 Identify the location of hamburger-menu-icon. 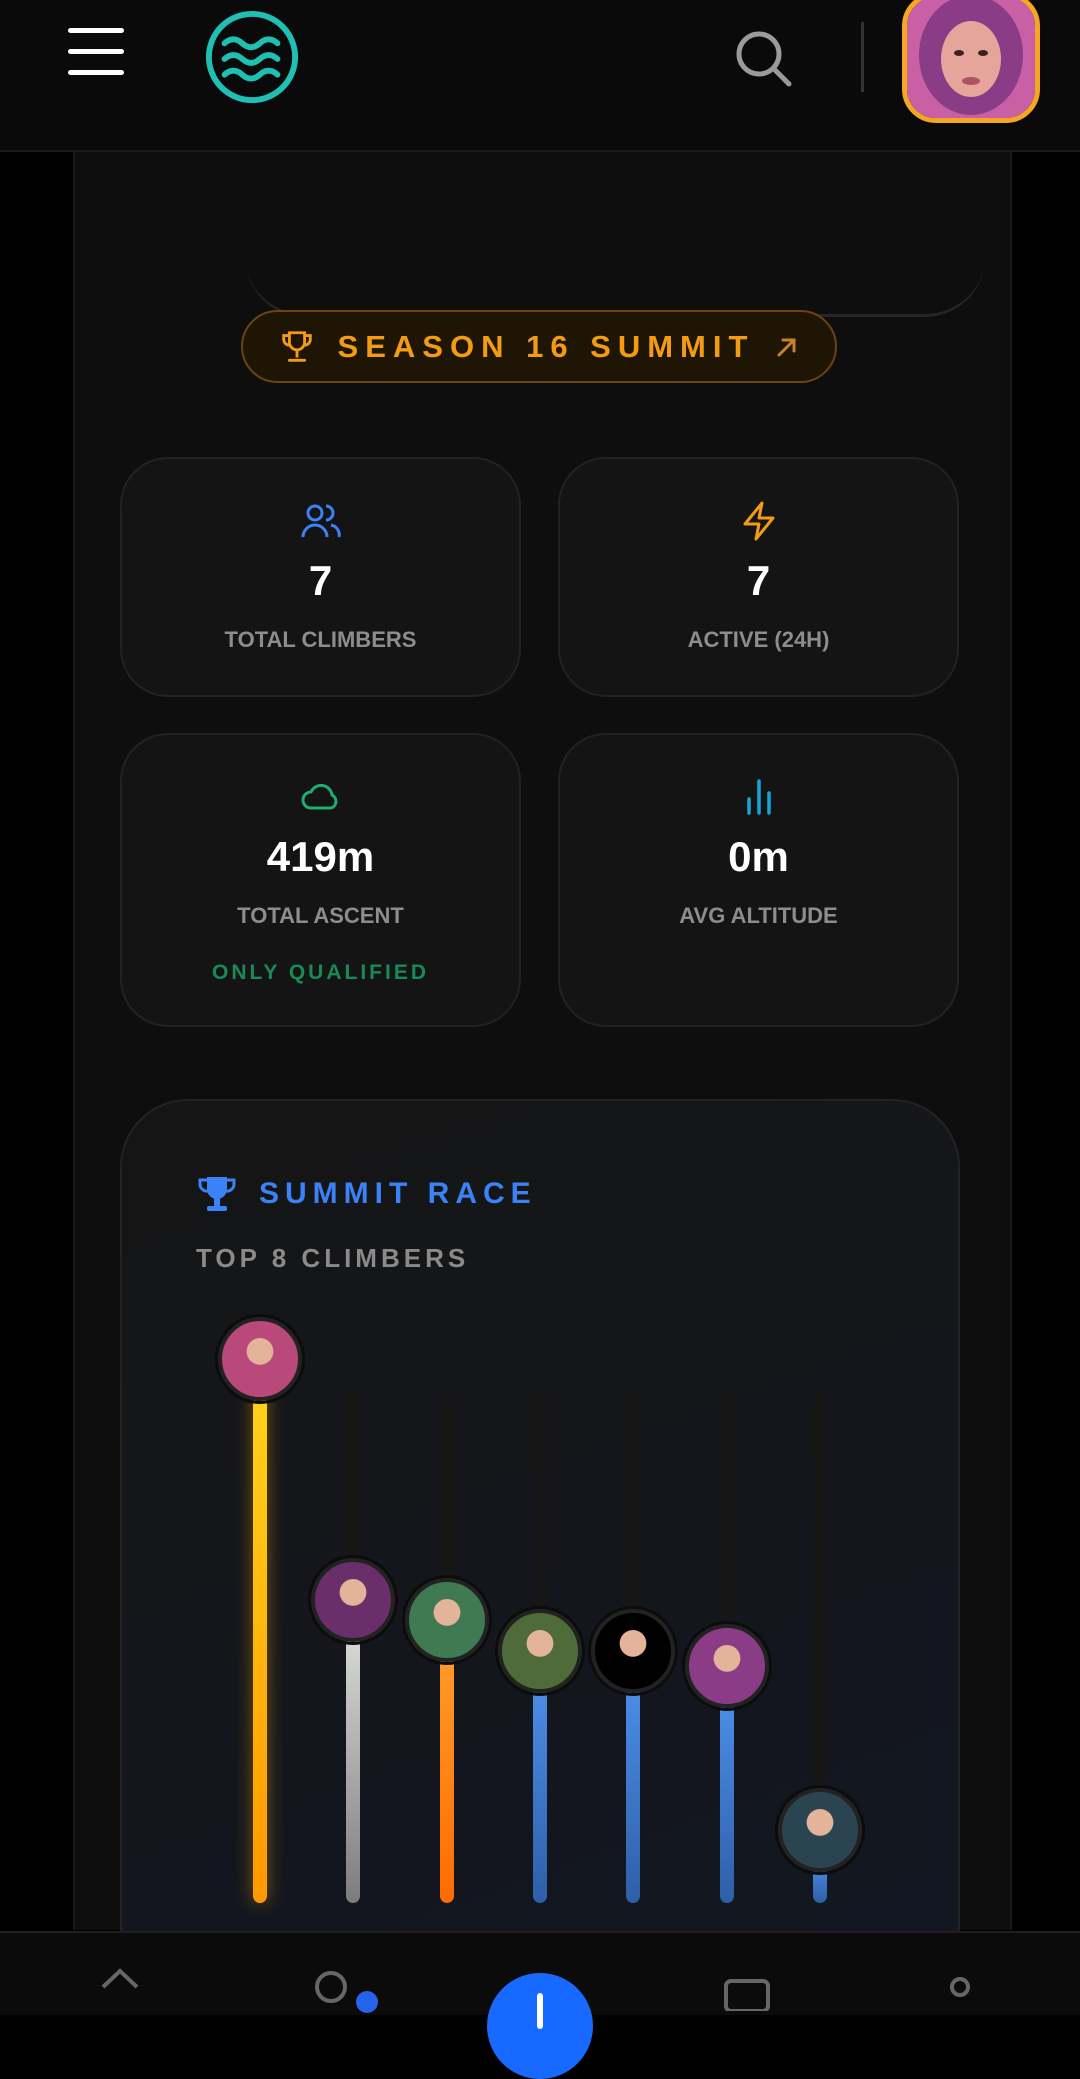
(96, 53).